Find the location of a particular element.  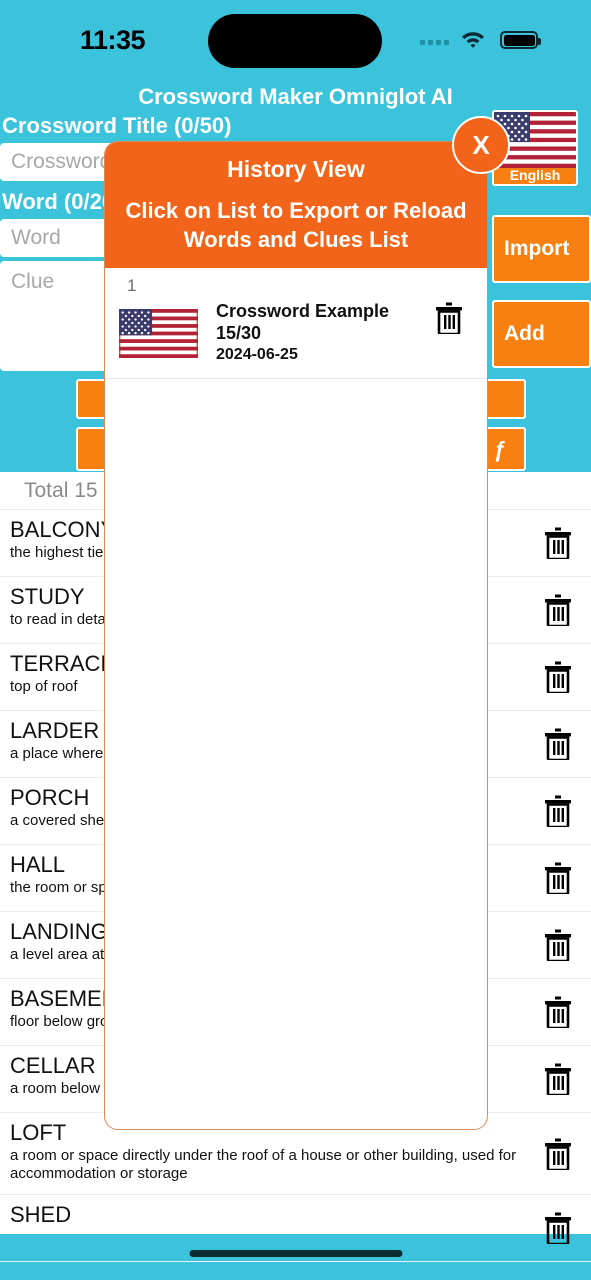

signal-dots-icon is located at coordinates (434, 42).